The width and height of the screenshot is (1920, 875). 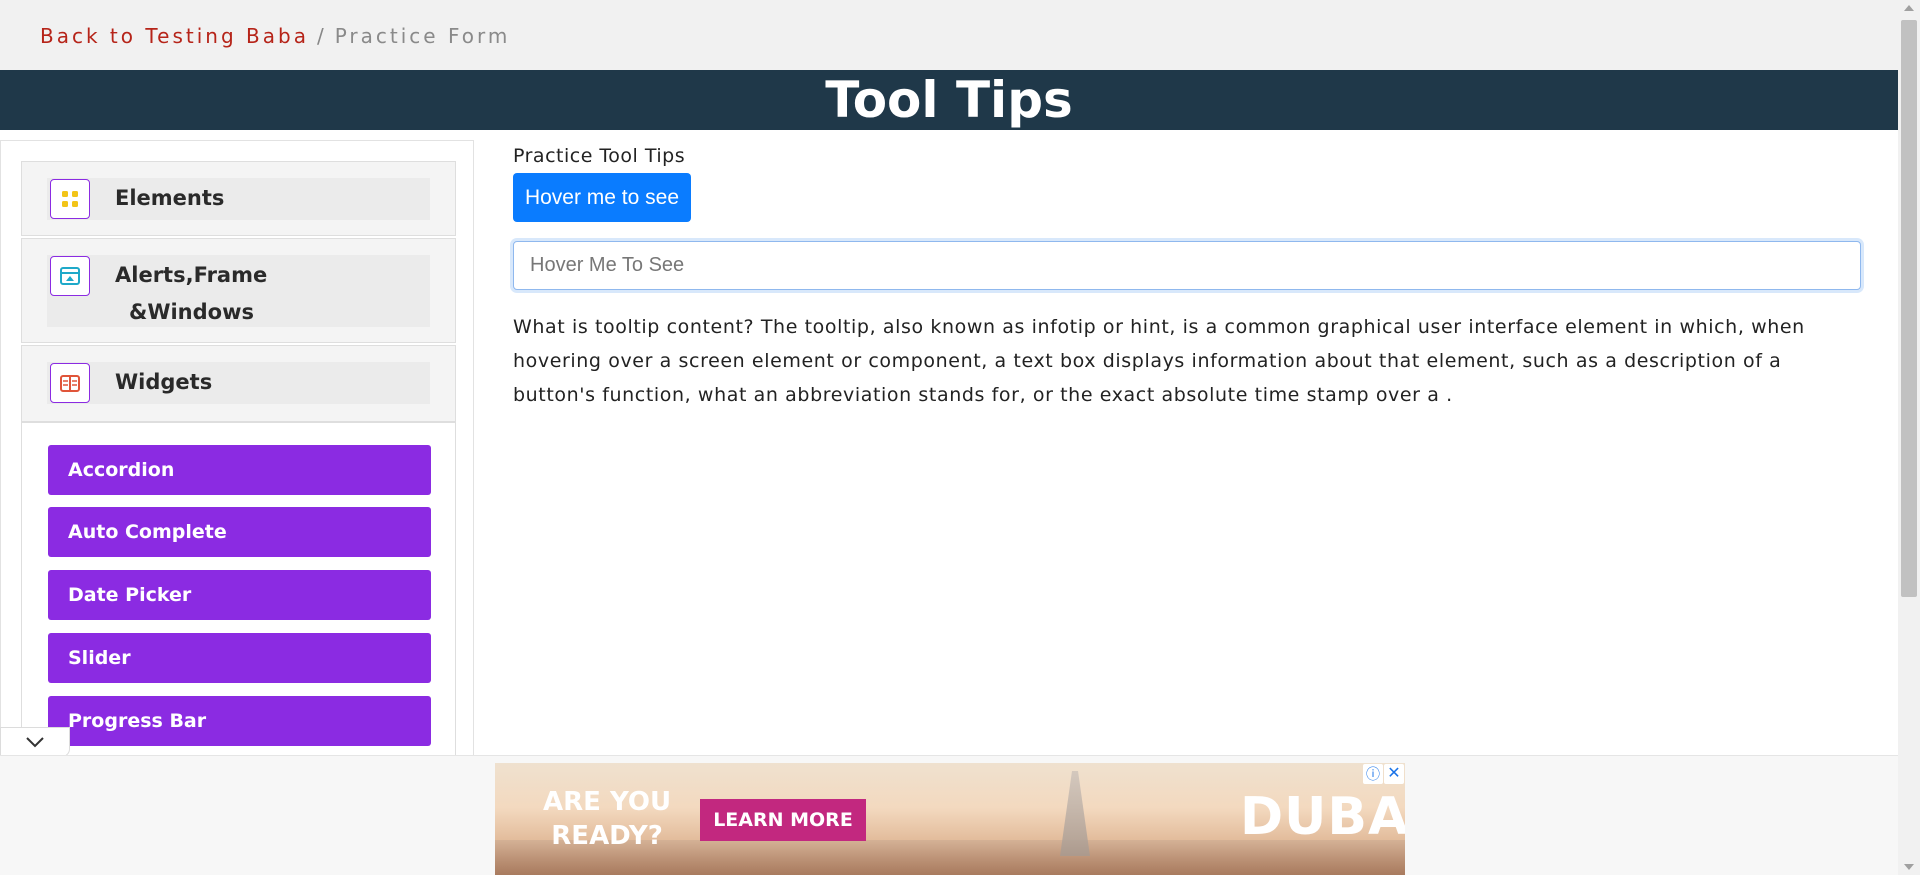 I want to click on sidebar-group-elements: Elements, so click(x=238, y=198).